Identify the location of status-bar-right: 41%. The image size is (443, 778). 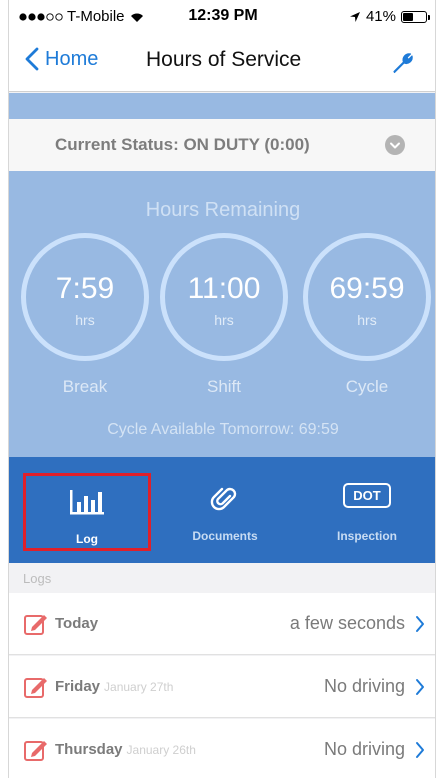
(389, 16).